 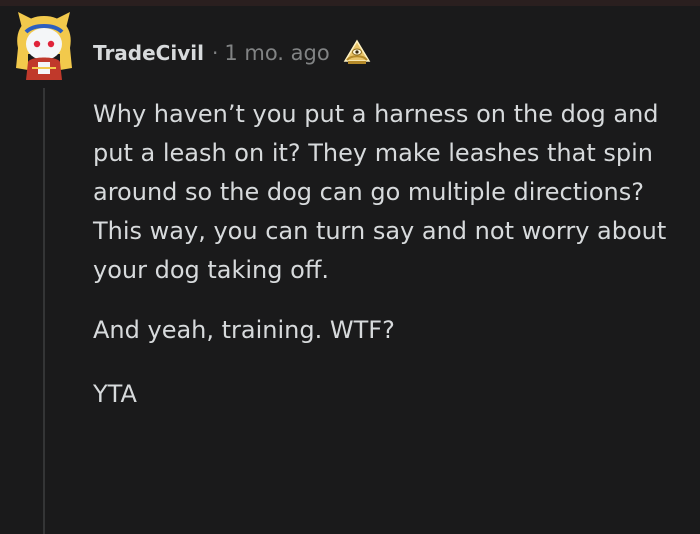 I want to click on comment-paragraph: And yeah, training. WTF?, so click(x=244, y=330).